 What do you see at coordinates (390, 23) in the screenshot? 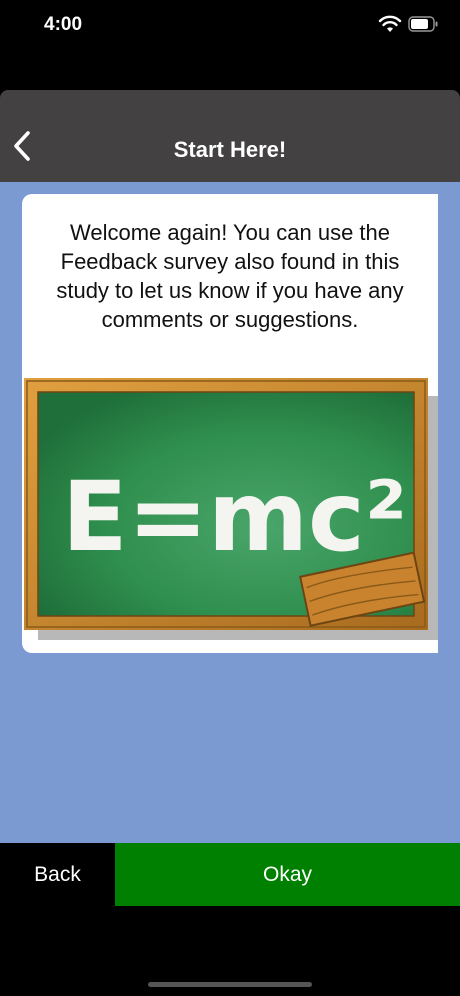
I see `wifi-icon` at bounding box center [390, 23].